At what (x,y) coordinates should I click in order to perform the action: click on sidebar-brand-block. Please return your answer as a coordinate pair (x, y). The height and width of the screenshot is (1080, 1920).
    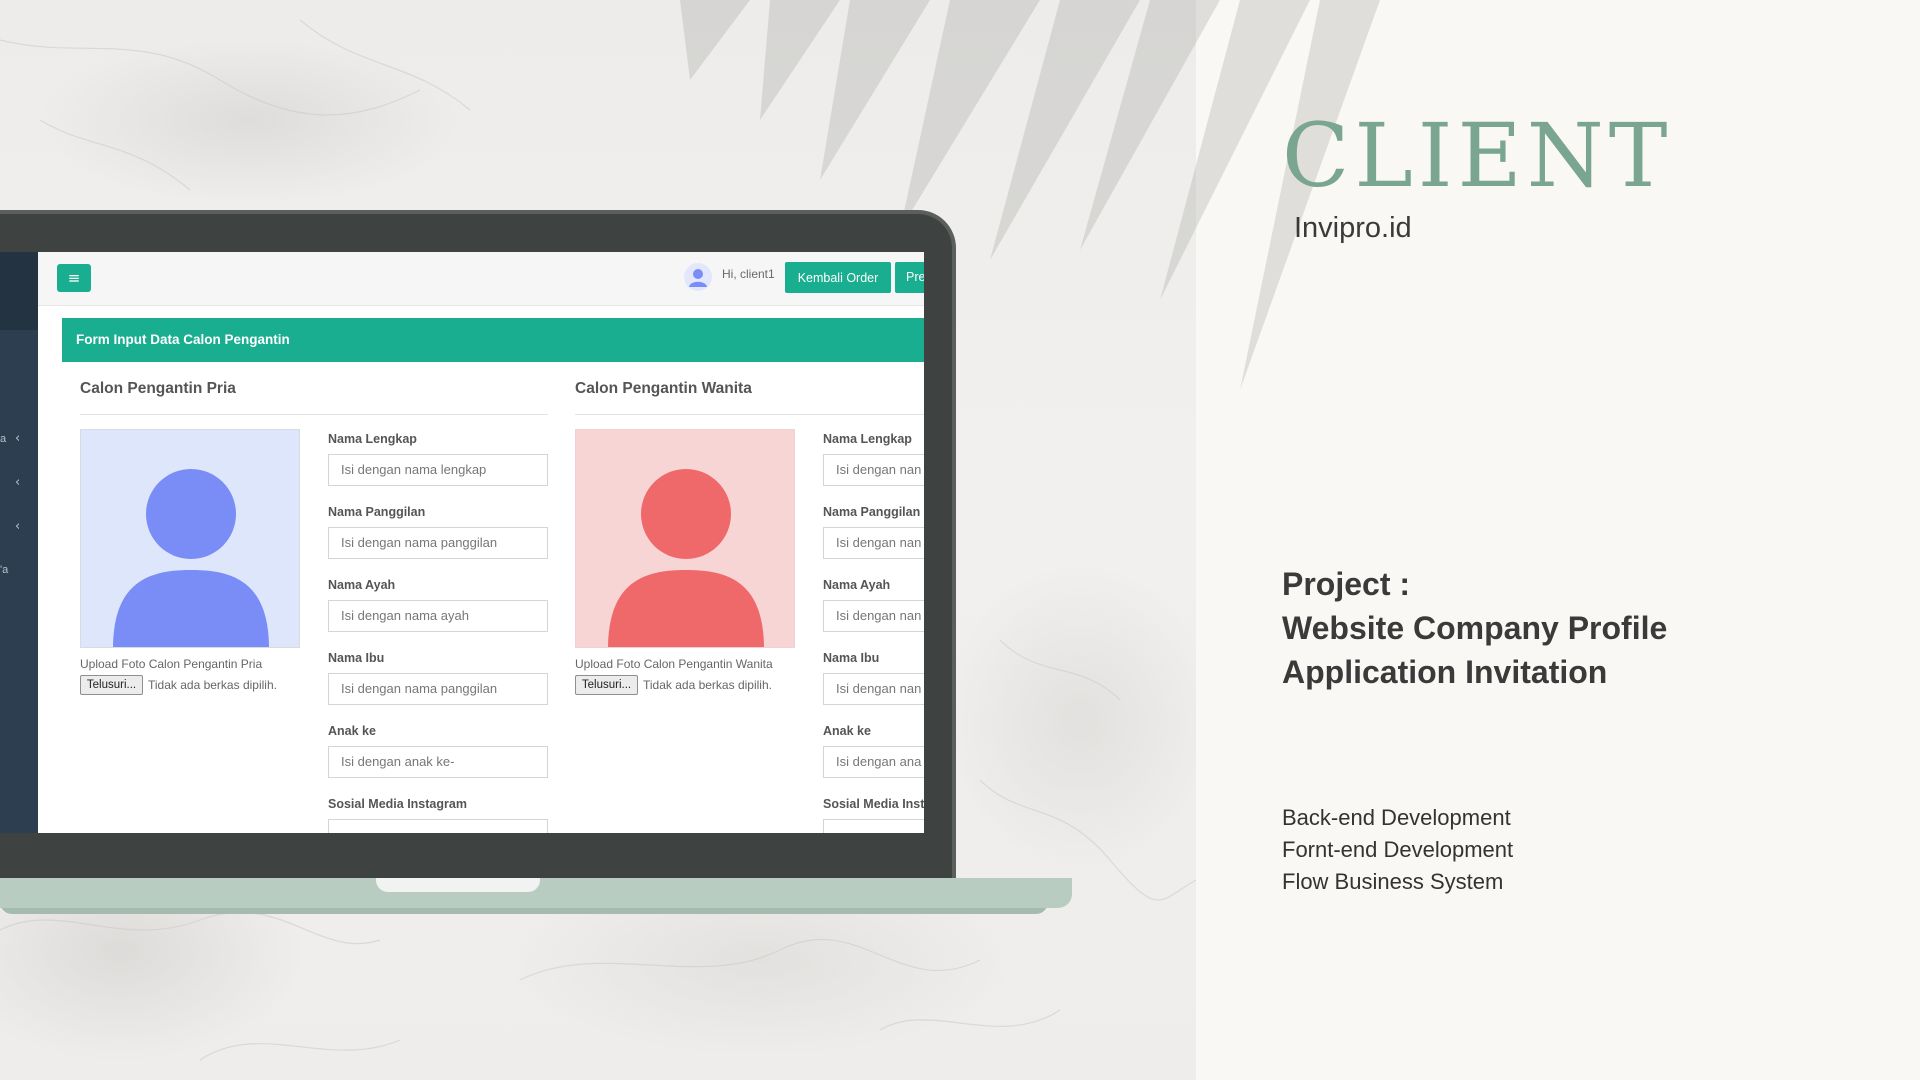
    Looking at the image, I should click on (19, 291).